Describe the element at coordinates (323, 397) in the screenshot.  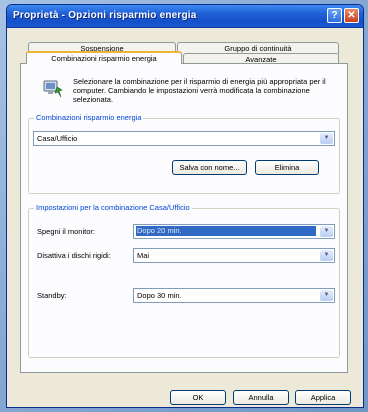
I see `apply-button: Applica` at that location.